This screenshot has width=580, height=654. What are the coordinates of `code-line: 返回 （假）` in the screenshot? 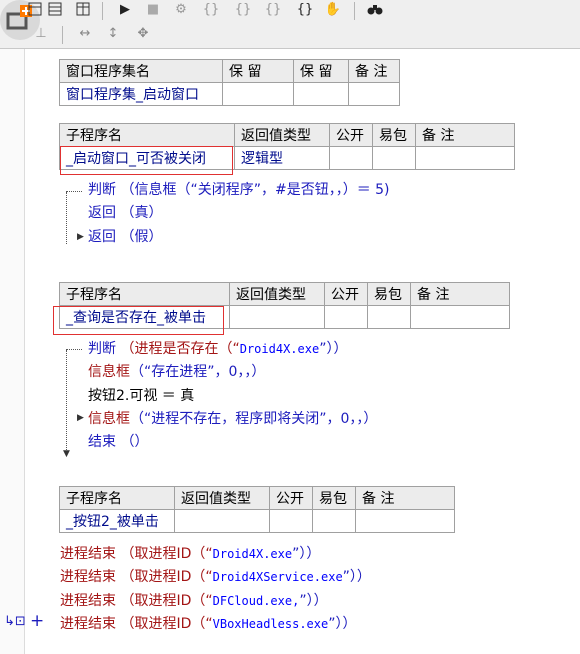 It's located at (125, 237).